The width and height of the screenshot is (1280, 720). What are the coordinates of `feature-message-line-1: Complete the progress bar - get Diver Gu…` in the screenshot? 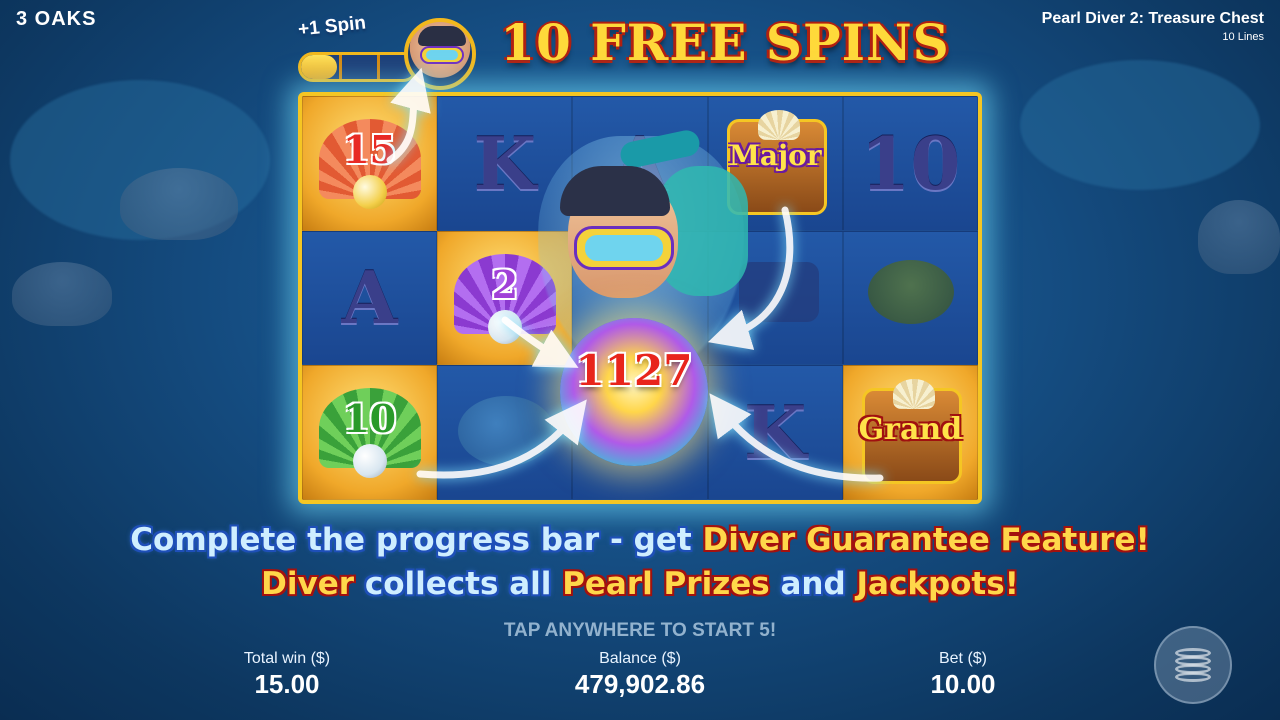 It's located at (640, 540).